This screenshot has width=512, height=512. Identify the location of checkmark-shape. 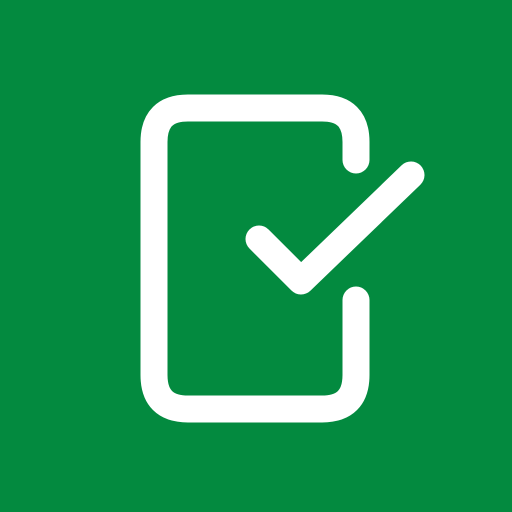
(335, 228).